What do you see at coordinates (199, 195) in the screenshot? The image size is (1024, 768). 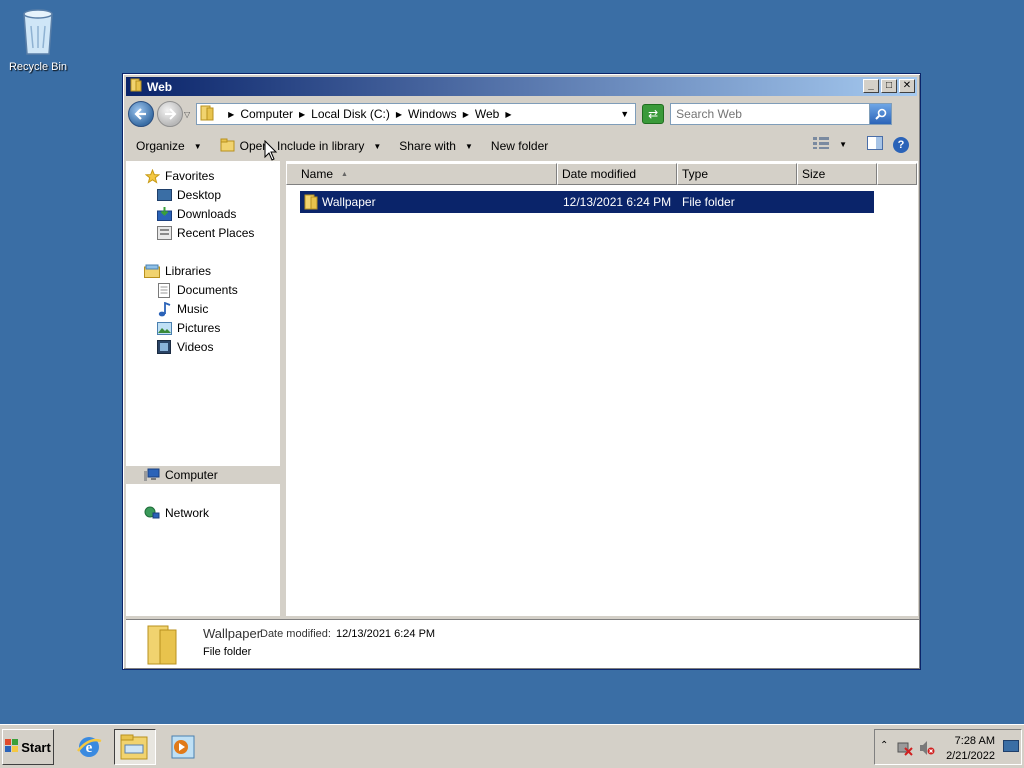 I see `nav-label-desktop: Desktop` at bounding box center [199, 195].